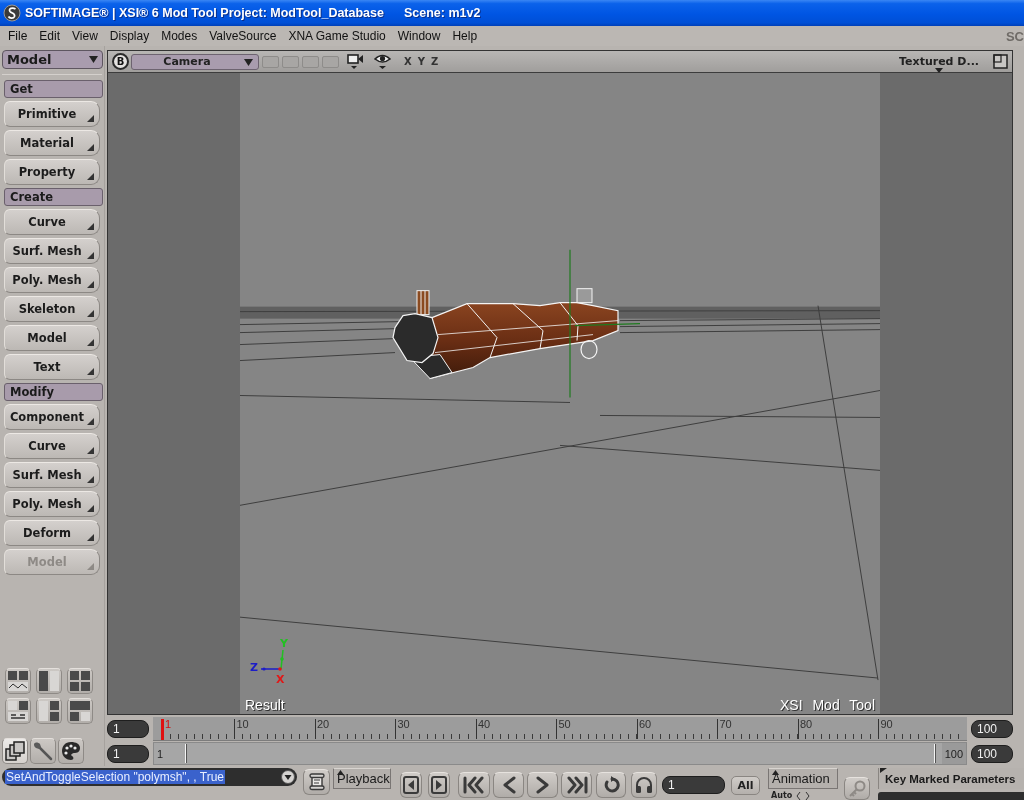 Image resolution: width=1024 pixels, height=800 pixels. Describe the element at coordinates (808, 795) in the screenshot. I see `chevron-right-icon` at that location.